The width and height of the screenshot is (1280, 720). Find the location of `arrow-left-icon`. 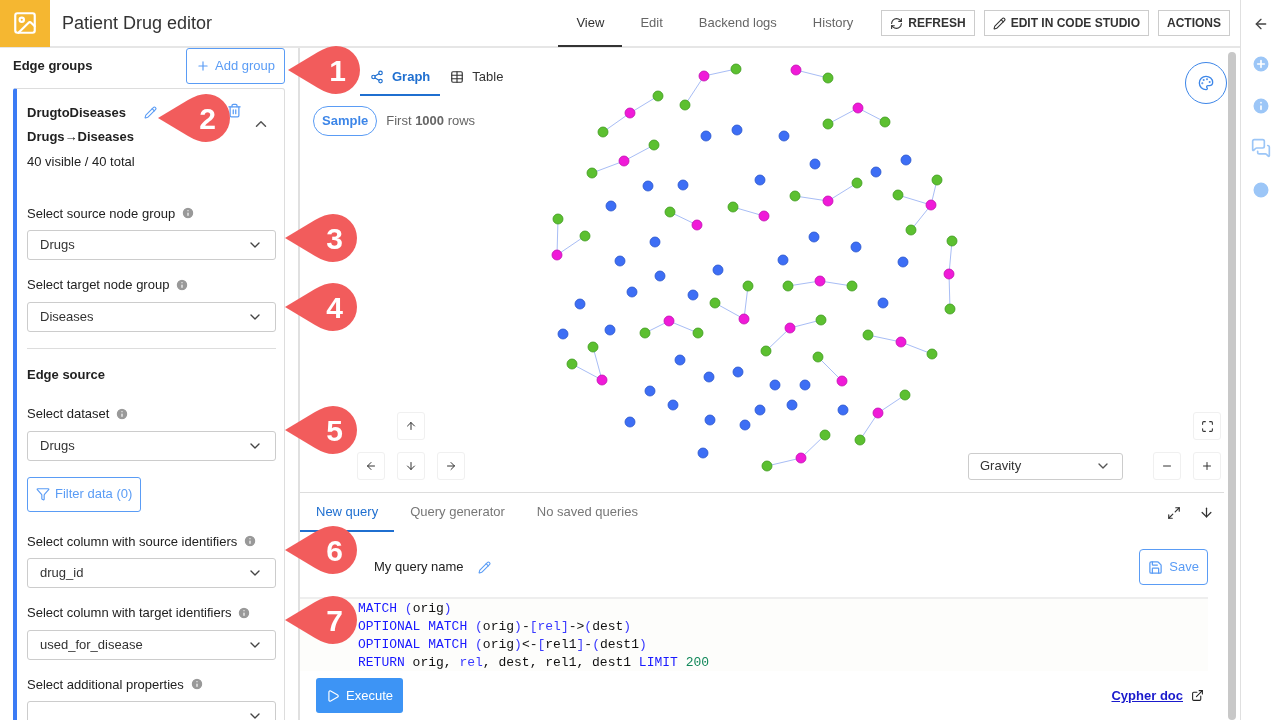

arrow-left-icon is located at coordinates (371, 466).